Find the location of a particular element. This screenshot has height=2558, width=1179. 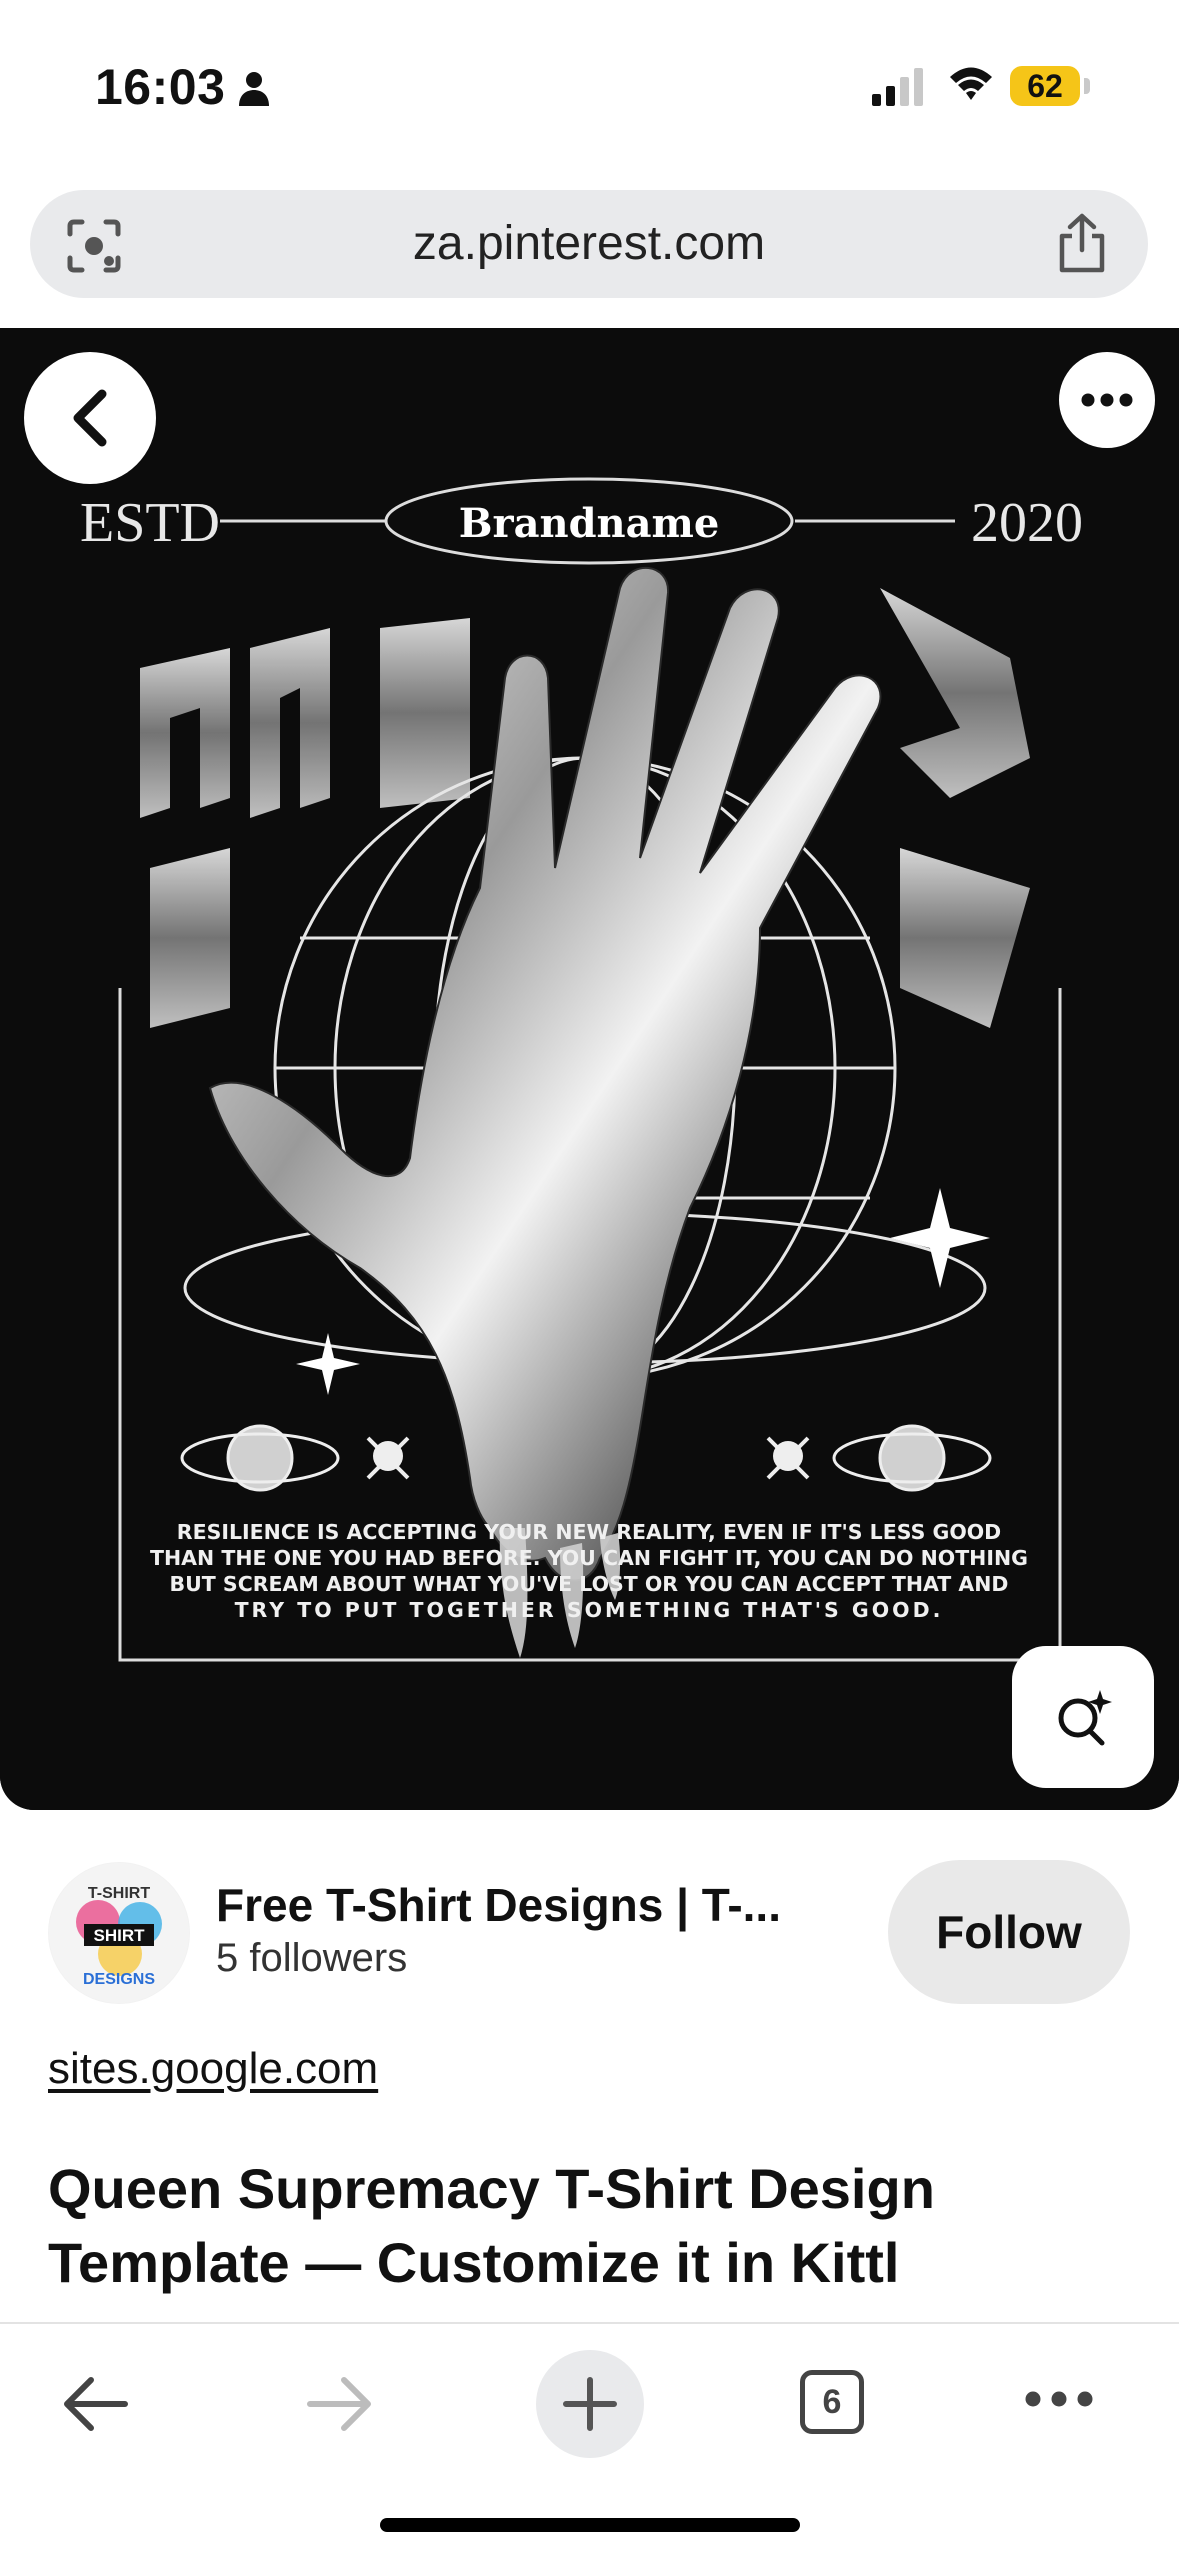

creator-followers: 5 followers is located at coordinates (312, 1958).